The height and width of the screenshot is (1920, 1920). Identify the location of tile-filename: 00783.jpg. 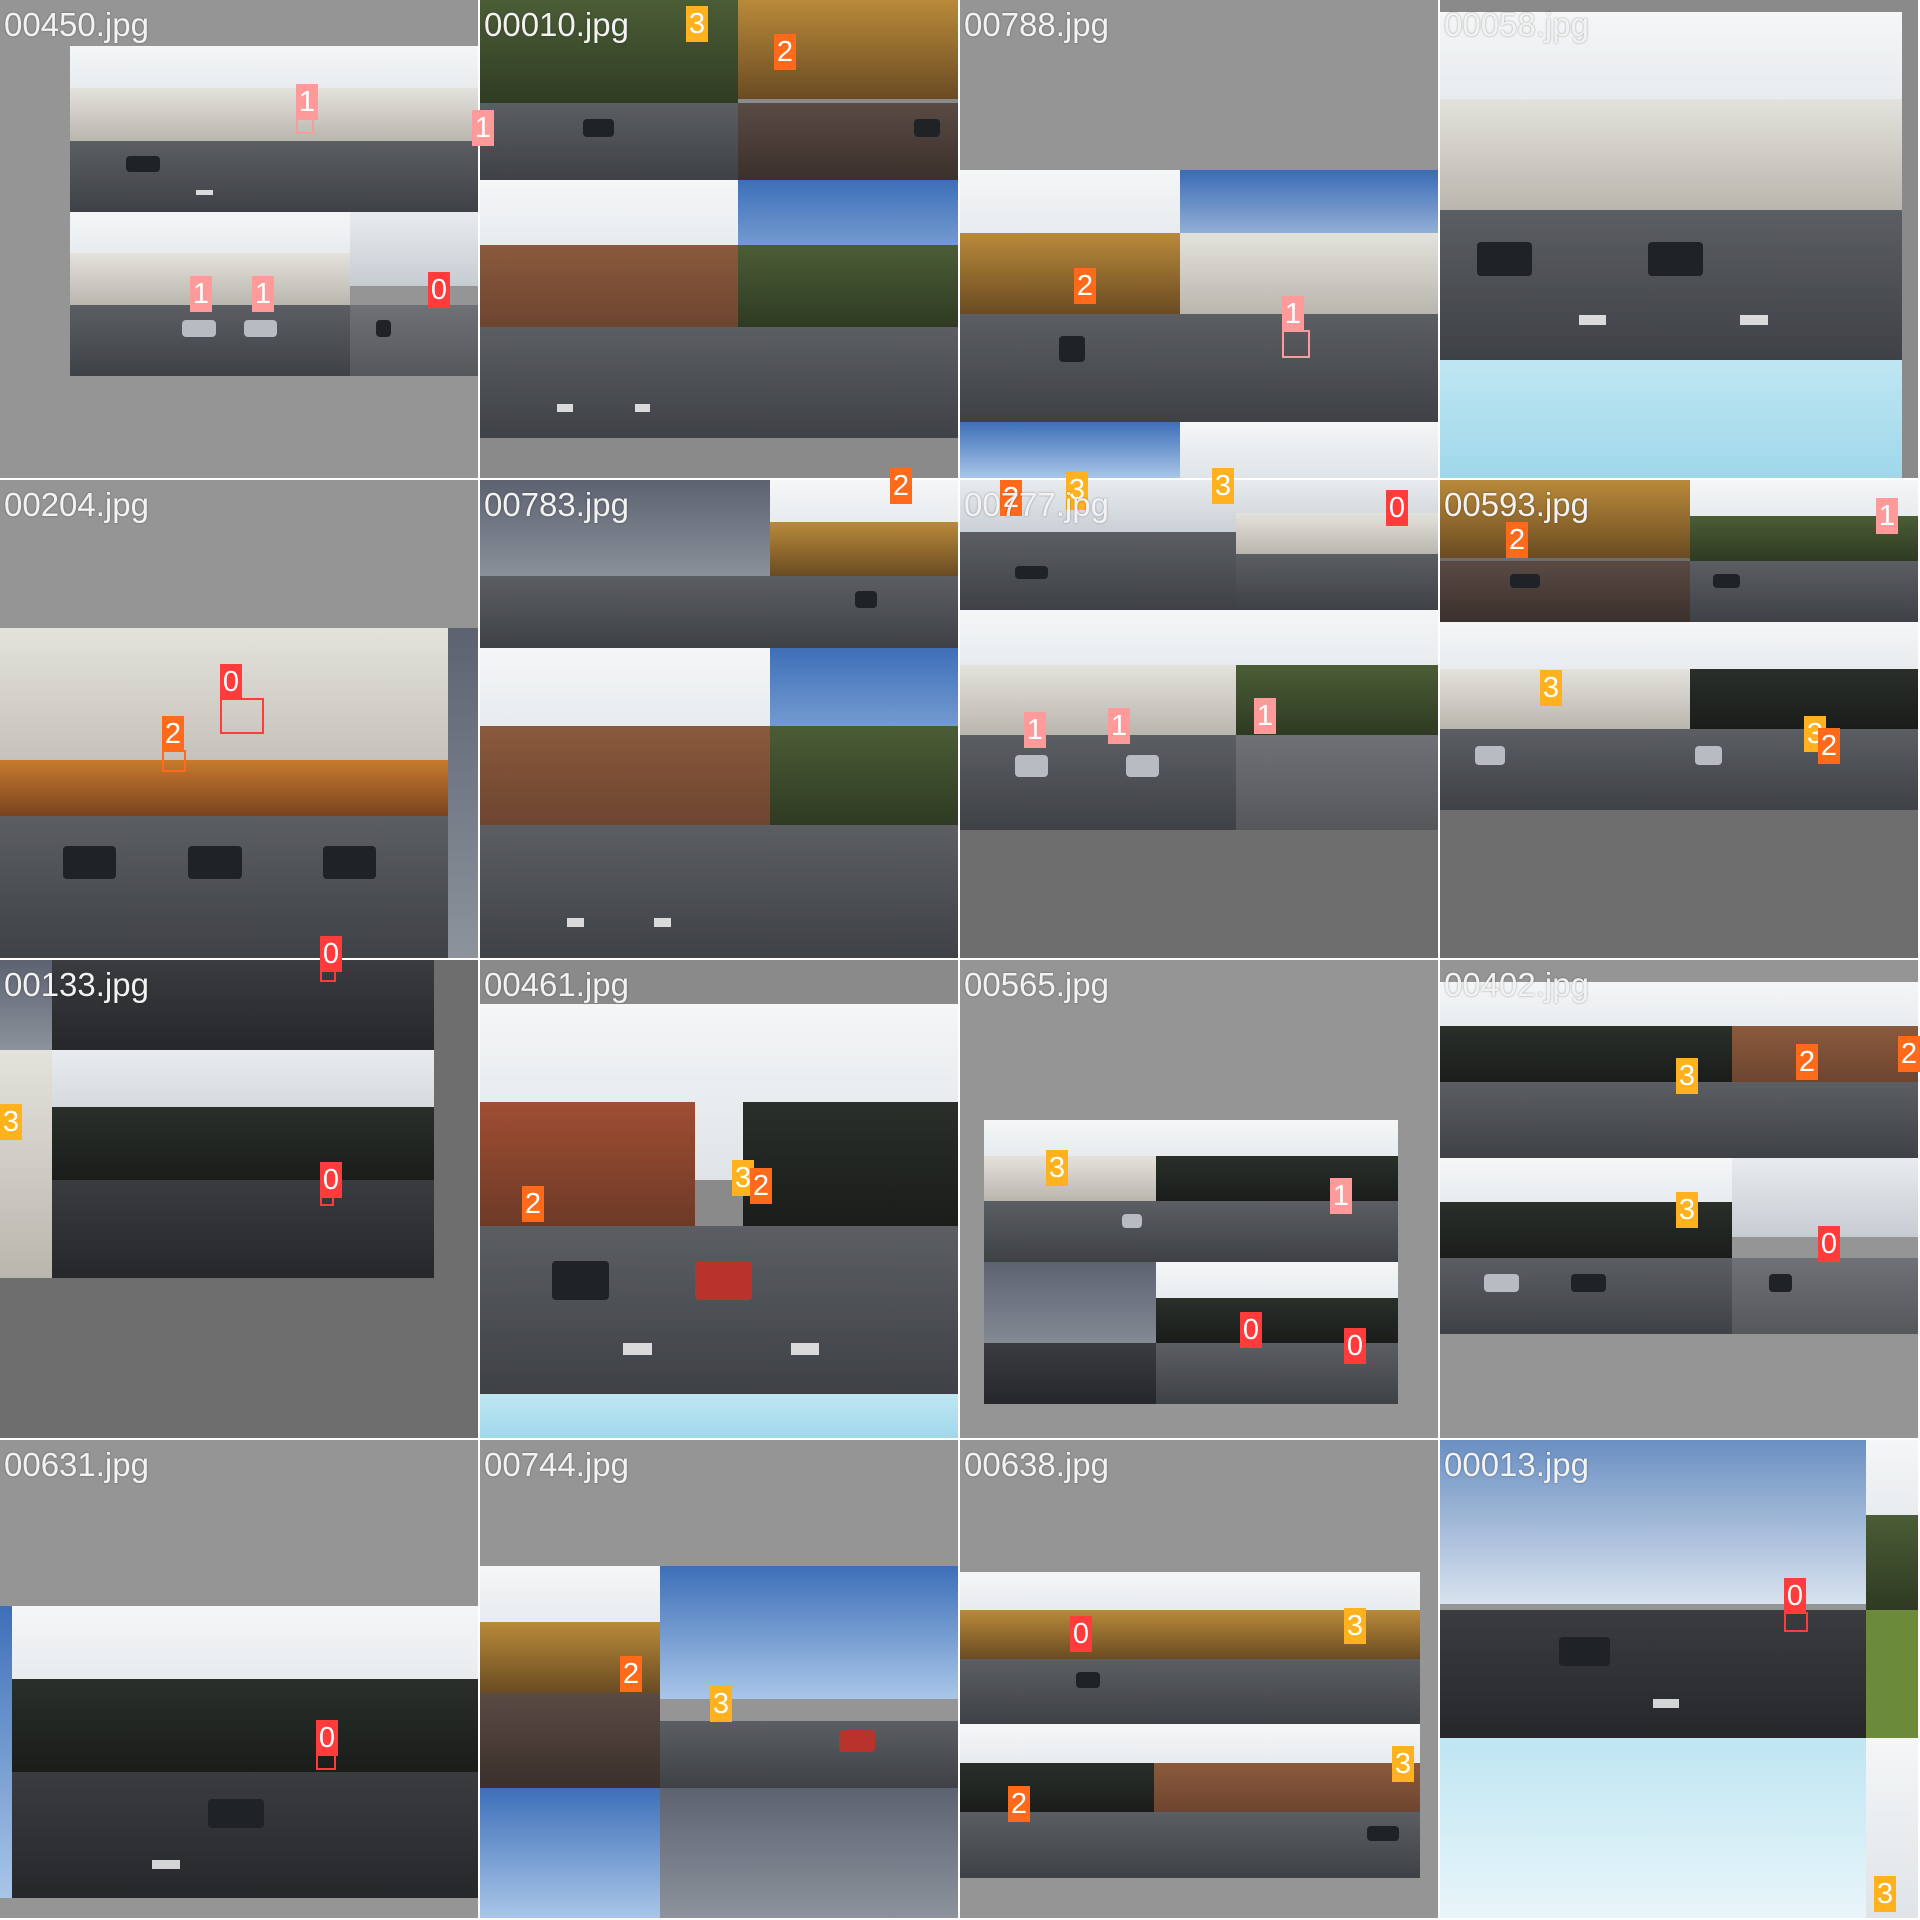
(556, 504).